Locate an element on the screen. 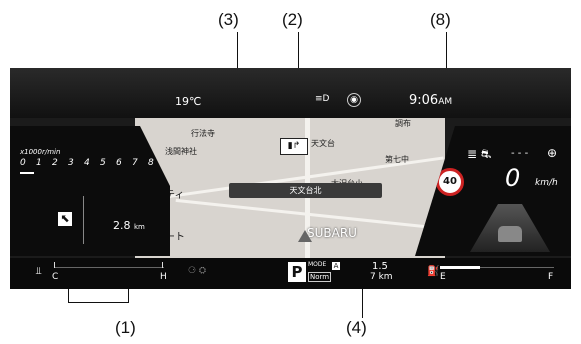 The image size is (581, 344). distance-to-turn: 2.8 km is located at coordinates (129, 225).